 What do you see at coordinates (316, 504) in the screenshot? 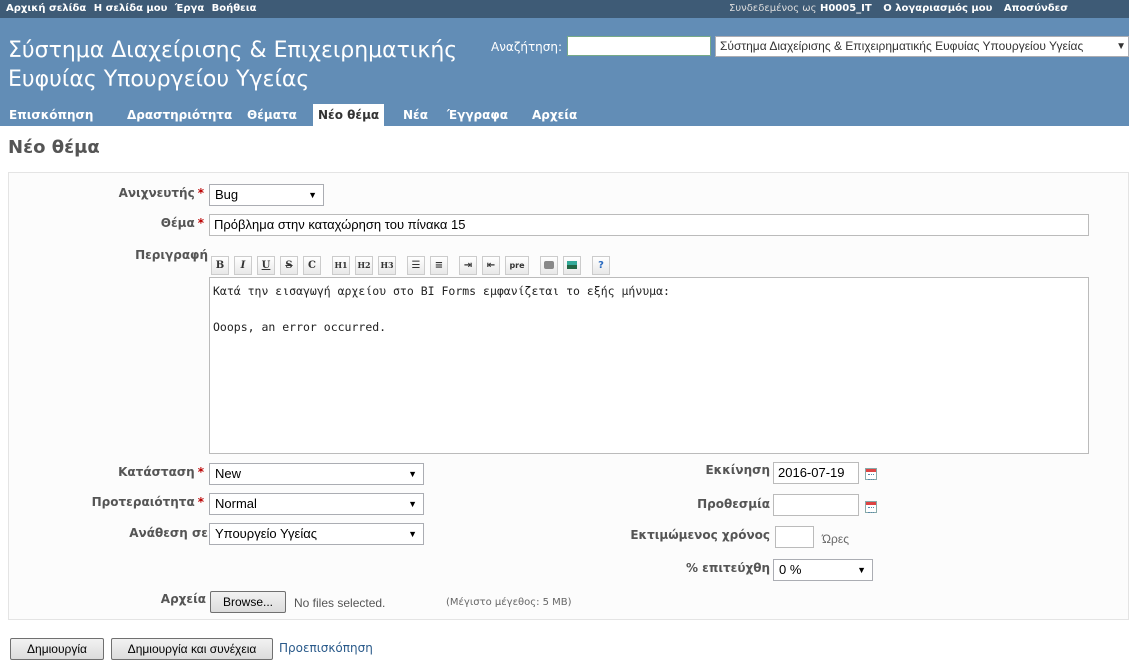
I see `priority-select: Normal ▼` at bounding box center [316, 504].